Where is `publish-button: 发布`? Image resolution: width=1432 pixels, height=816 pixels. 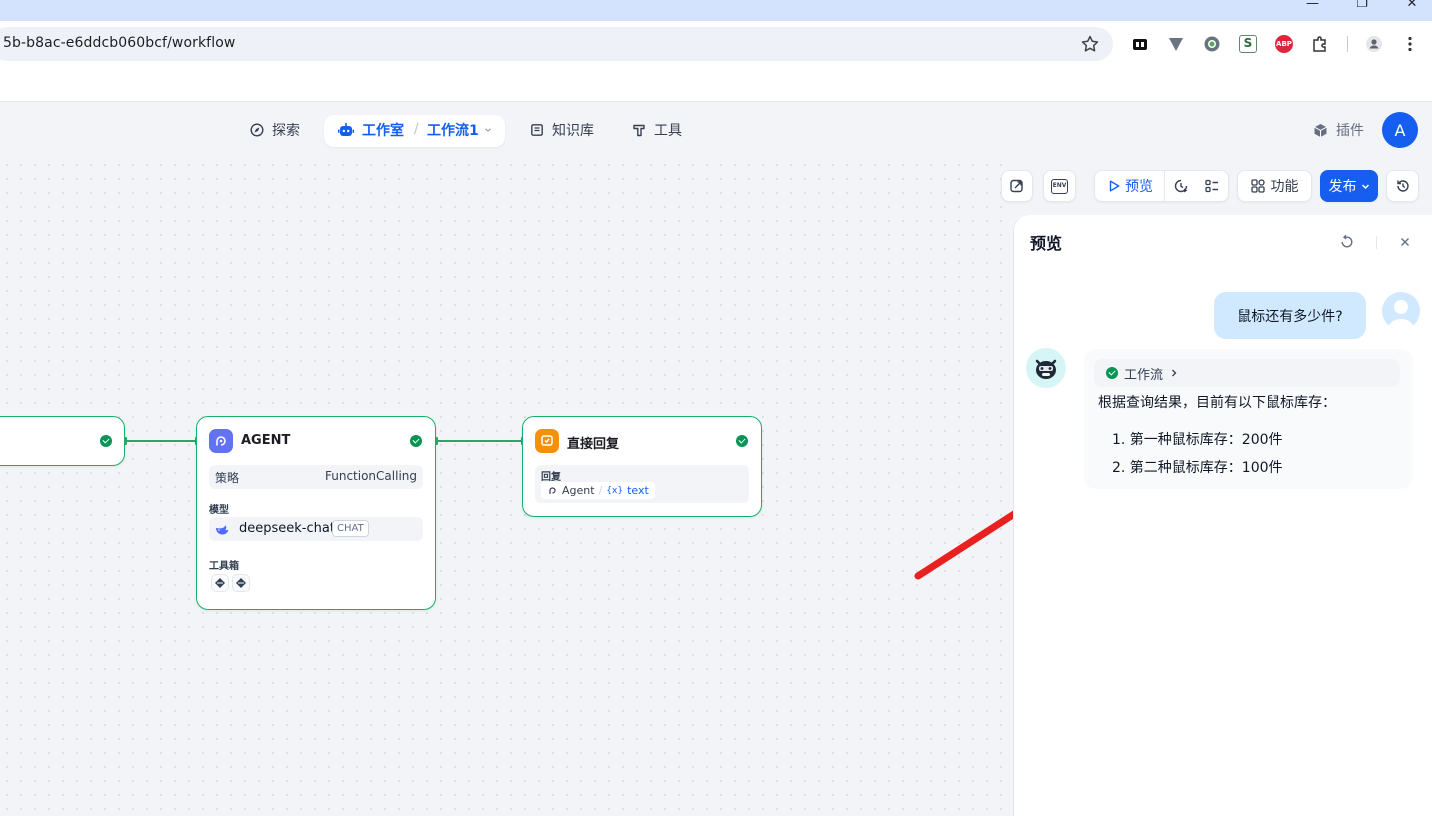 publish-button: 发布 is located at coordinates (1349, 186).